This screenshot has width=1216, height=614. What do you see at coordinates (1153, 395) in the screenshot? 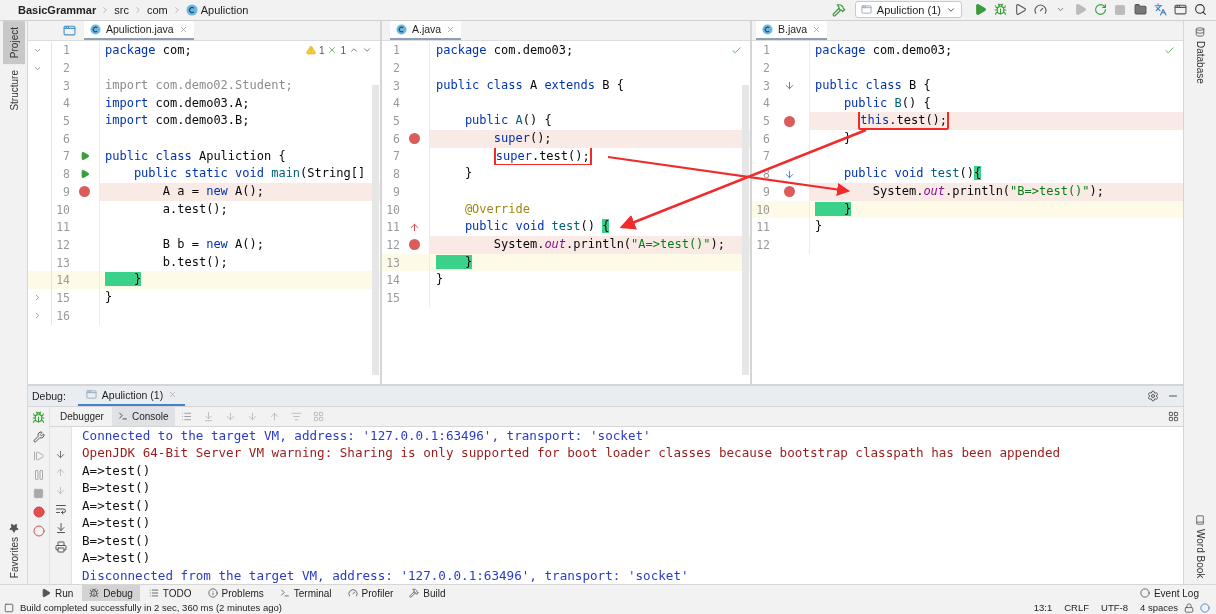
I see `settings-icon` at bounding box center [1153, 395].